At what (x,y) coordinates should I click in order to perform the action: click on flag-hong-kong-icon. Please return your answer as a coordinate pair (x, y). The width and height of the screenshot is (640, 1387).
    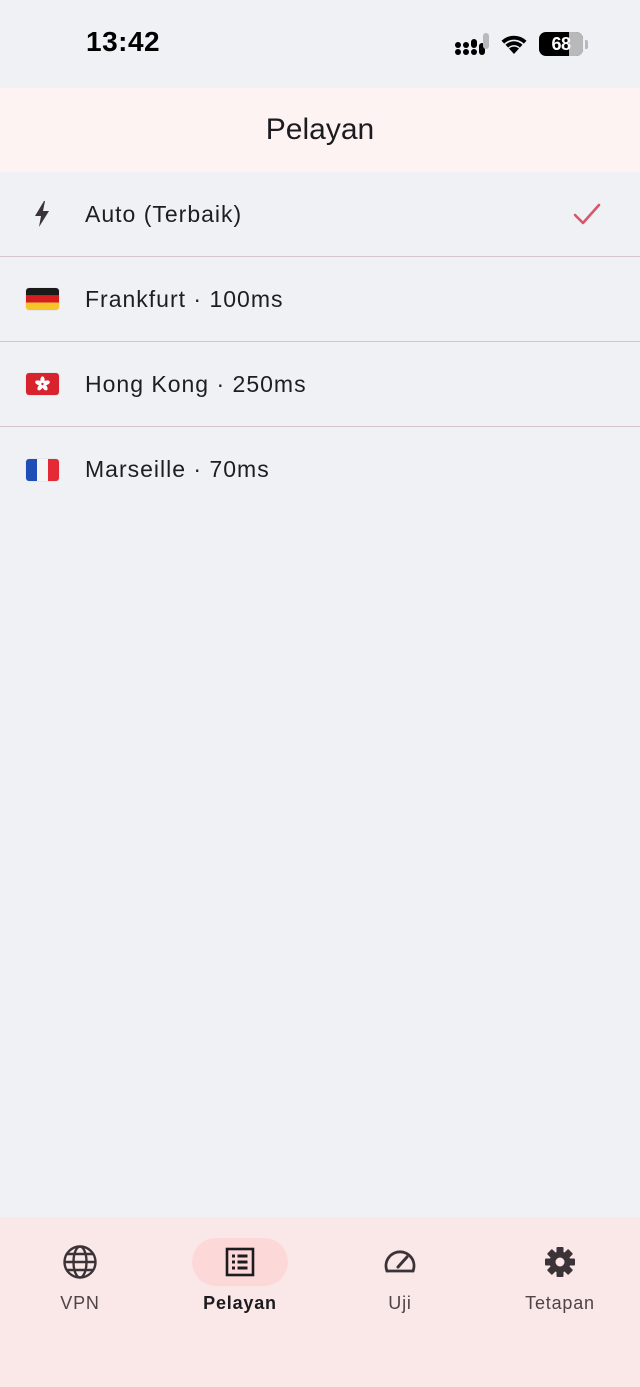
    Looking at the image, I should click on (42, 384).